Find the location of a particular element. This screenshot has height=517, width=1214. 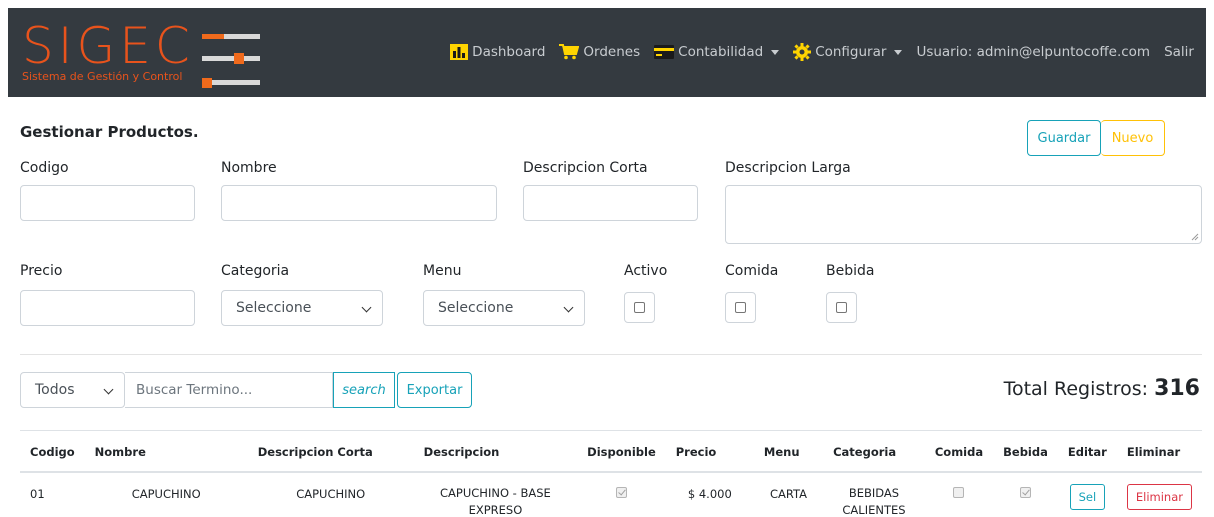

nav-ordenes-label: Ordenes is located at coordinates (612, 52).